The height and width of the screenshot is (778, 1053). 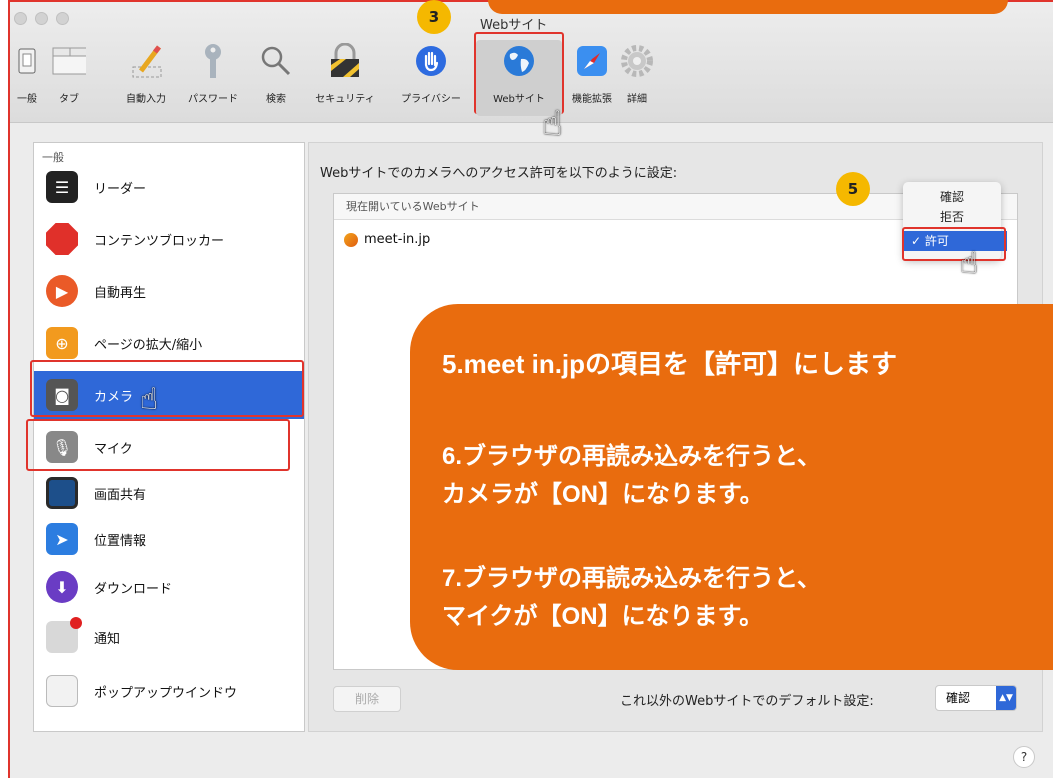 I want to click on callout-line-5: マイクが【ON】になります。, so click(x=603, y=616).